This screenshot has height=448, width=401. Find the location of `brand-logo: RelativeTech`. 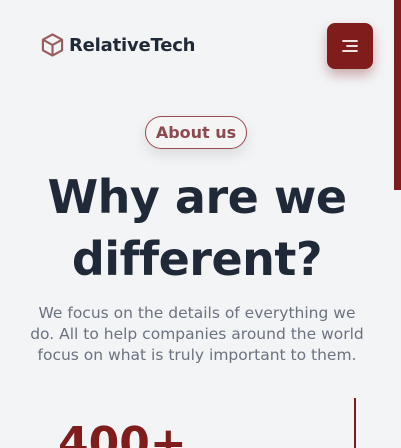

brand-logo: RelativeTech is located at coordinates (118, 45).